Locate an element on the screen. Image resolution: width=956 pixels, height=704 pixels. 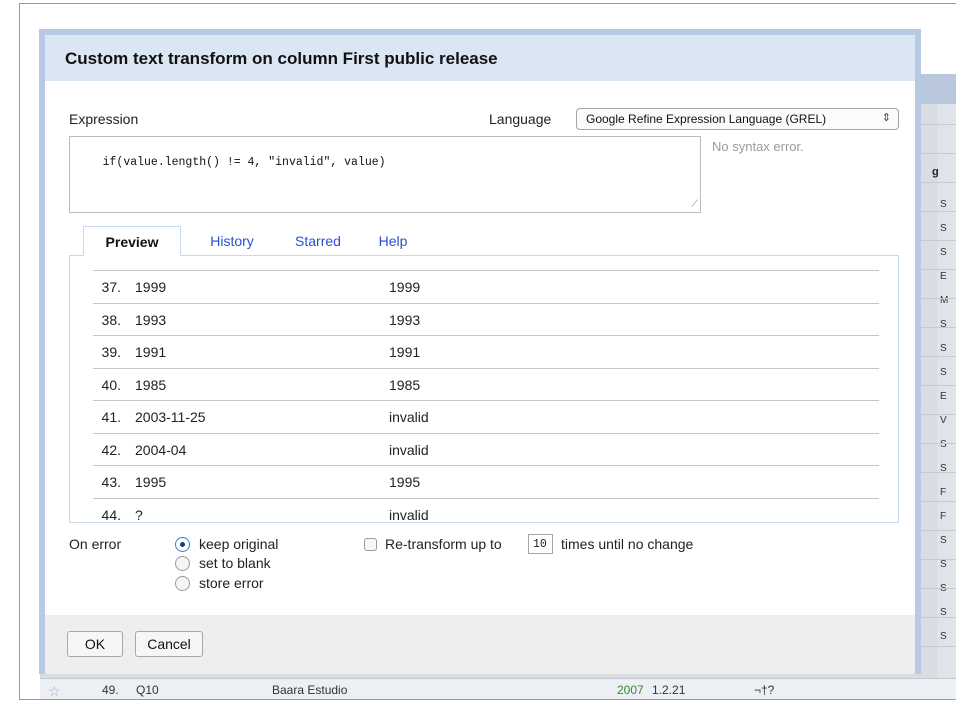
radio-label: store error is located at coordinates (231, 583).